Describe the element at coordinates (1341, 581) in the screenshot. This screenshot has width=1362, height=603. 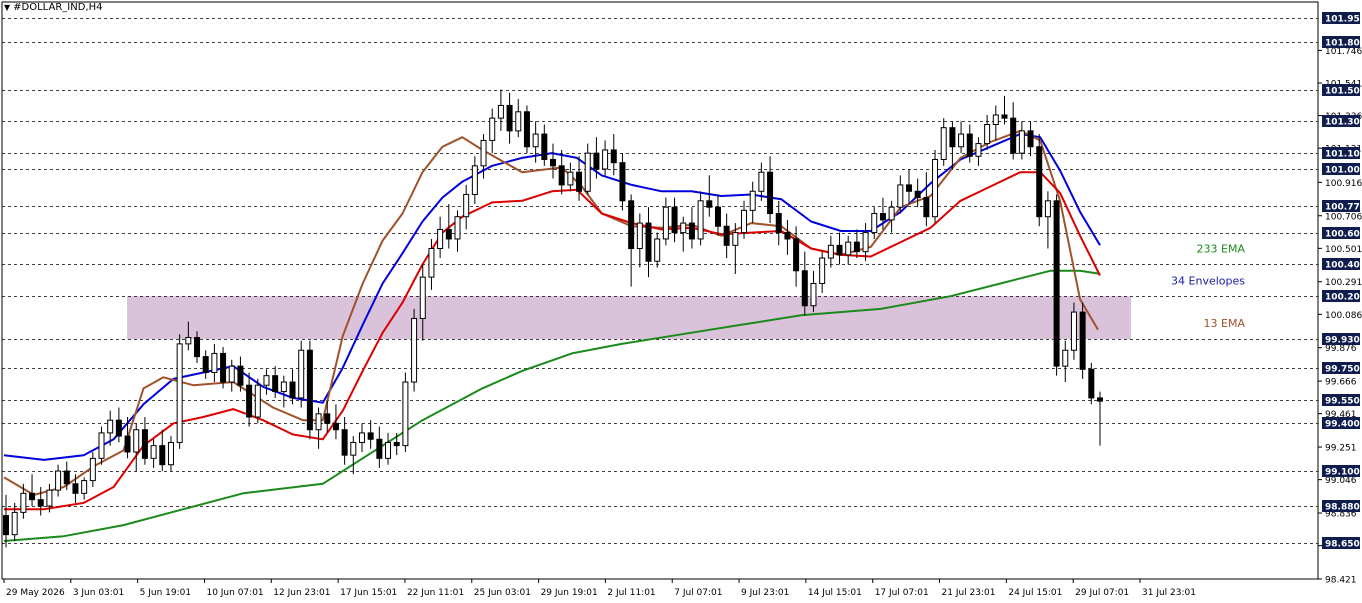
I see `axis-tick-label: 98.421` at that location.